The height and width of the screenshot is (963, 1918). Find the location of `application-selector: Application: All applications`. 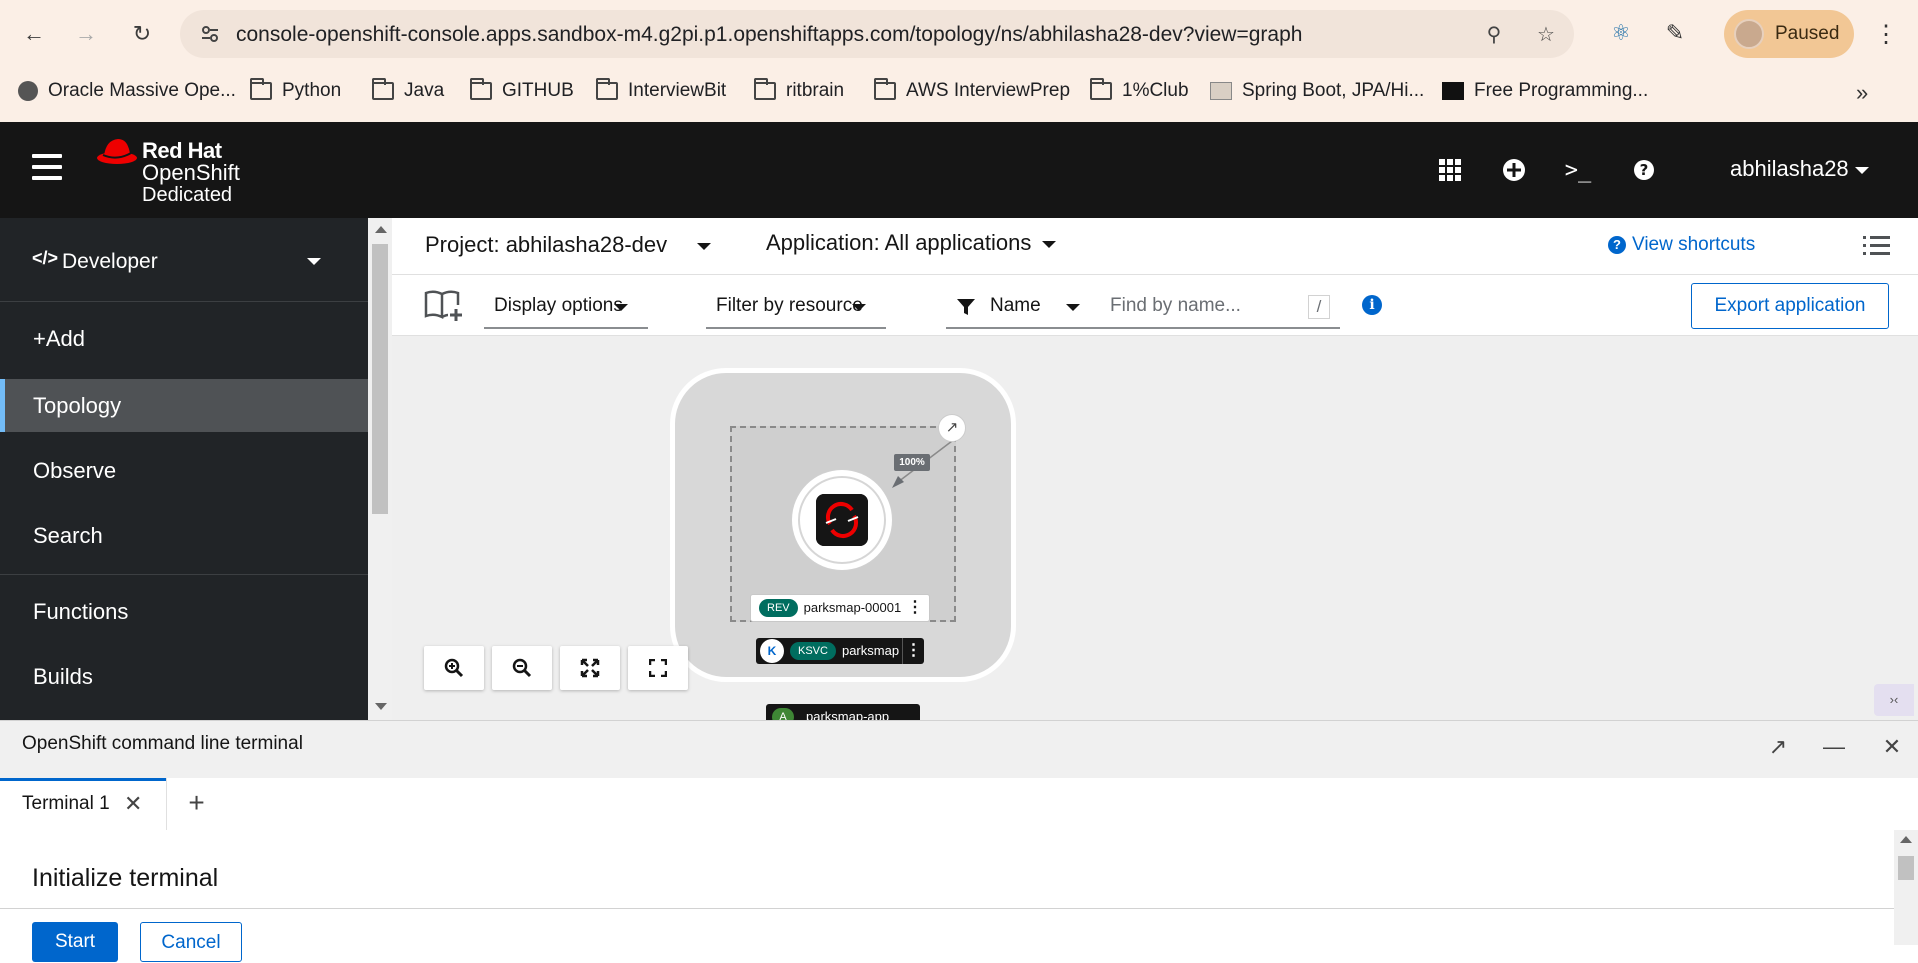

application-selector: Application: All applications is located at coordinates (911, 243).